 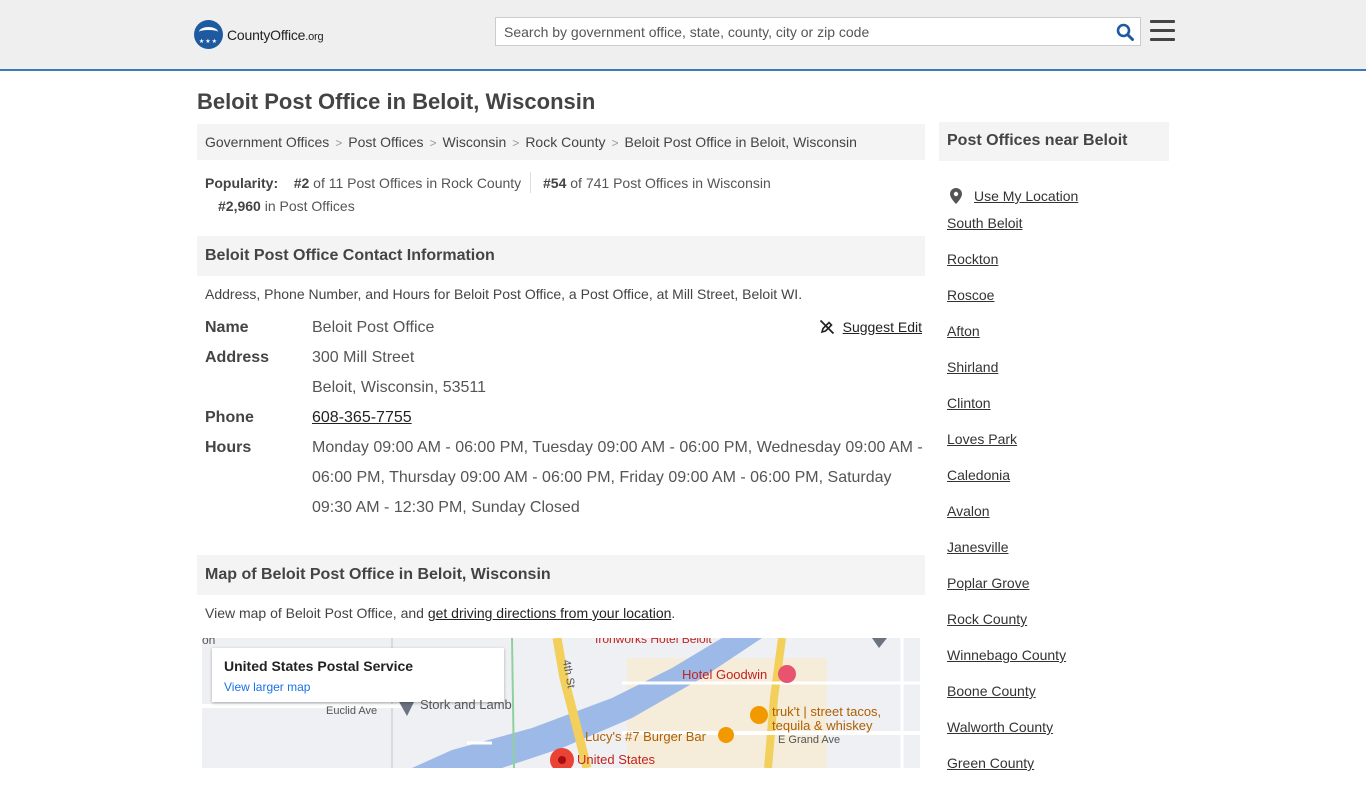 What do you see at coordinates (1054, 141) in the screenshot?
I see `sidebar-heading: Post Offices near Beloit` at bounding box center [1054, 141].